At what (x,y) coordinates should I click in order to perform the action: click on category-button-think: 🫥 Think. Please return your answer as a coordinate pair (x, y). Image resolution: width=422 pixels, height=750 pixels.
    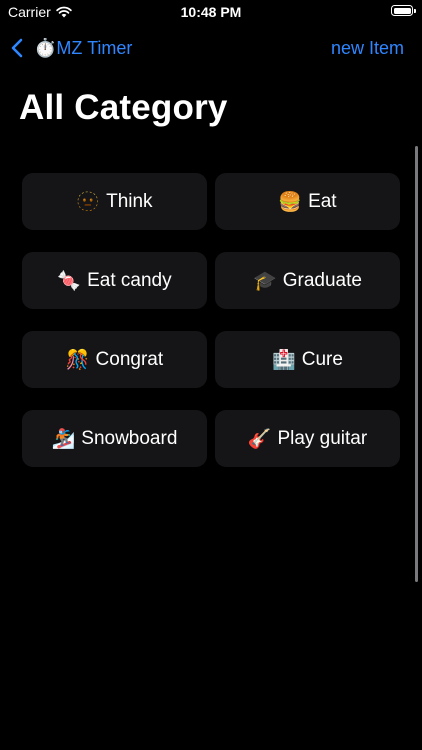
    Looking at the image, I should click on (114, 201).